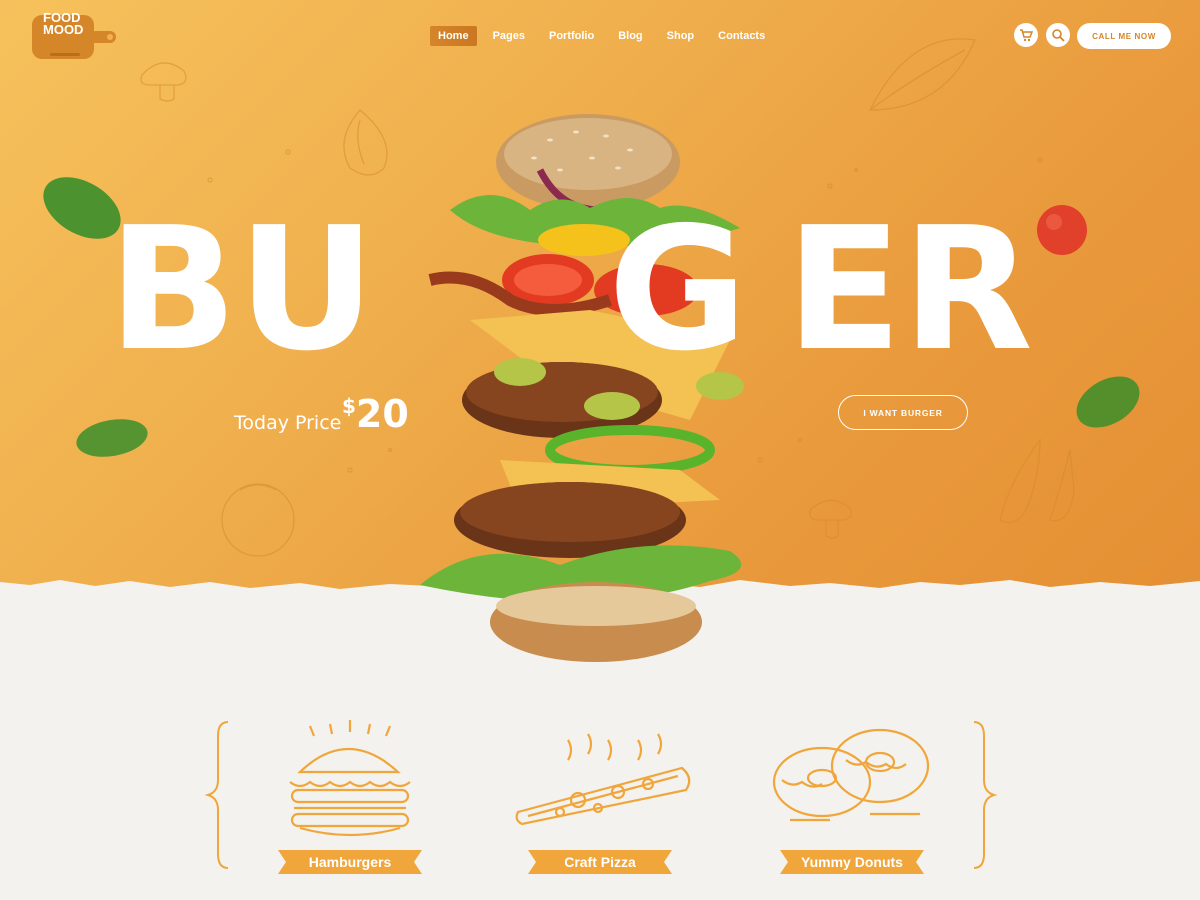 This screenshot has width=1200, height=900. Describe the element at coordinates (288, 423) in the screenshot. I see `today-price-label: Today Price` at that location.